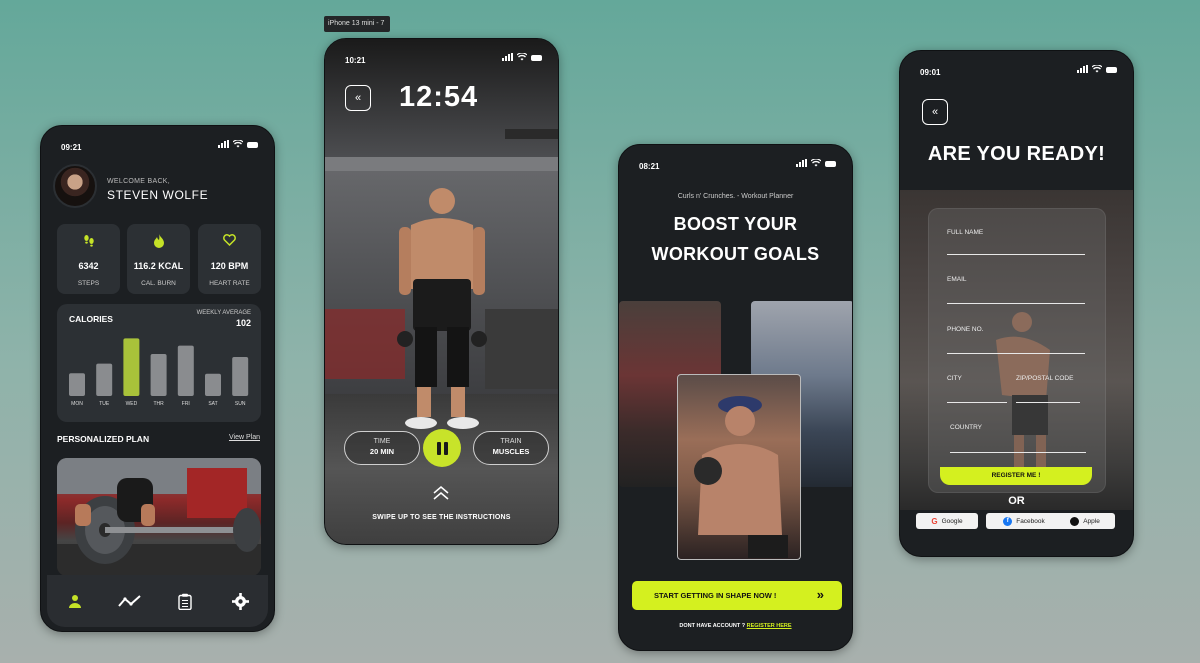 The width and height of the screenshot is (1200, 663). I want to click on train-pill: TRAIN MUSCLES, so click(511, 448).